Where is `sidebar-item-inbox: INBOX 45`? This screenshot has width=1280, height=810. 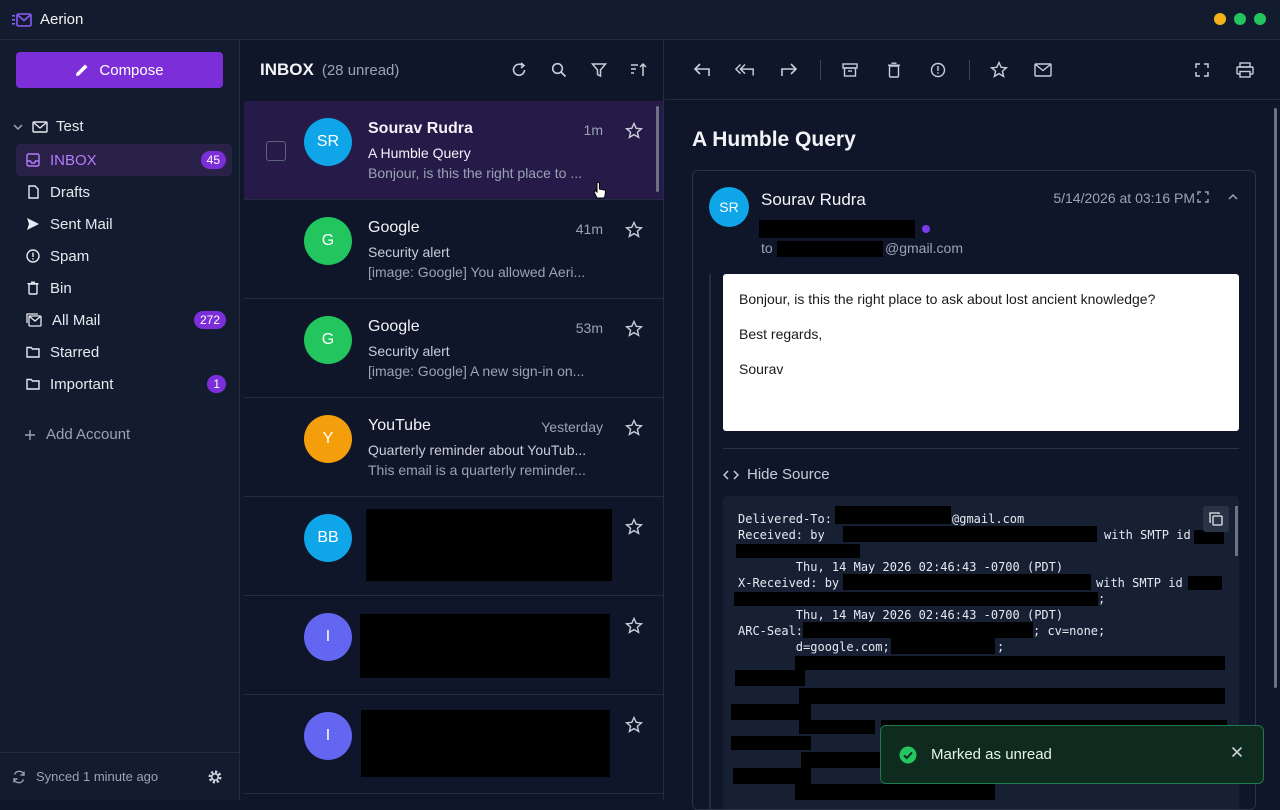
sidebar-item-inbox: INBOX 45 is located at coordinates (124, 160).